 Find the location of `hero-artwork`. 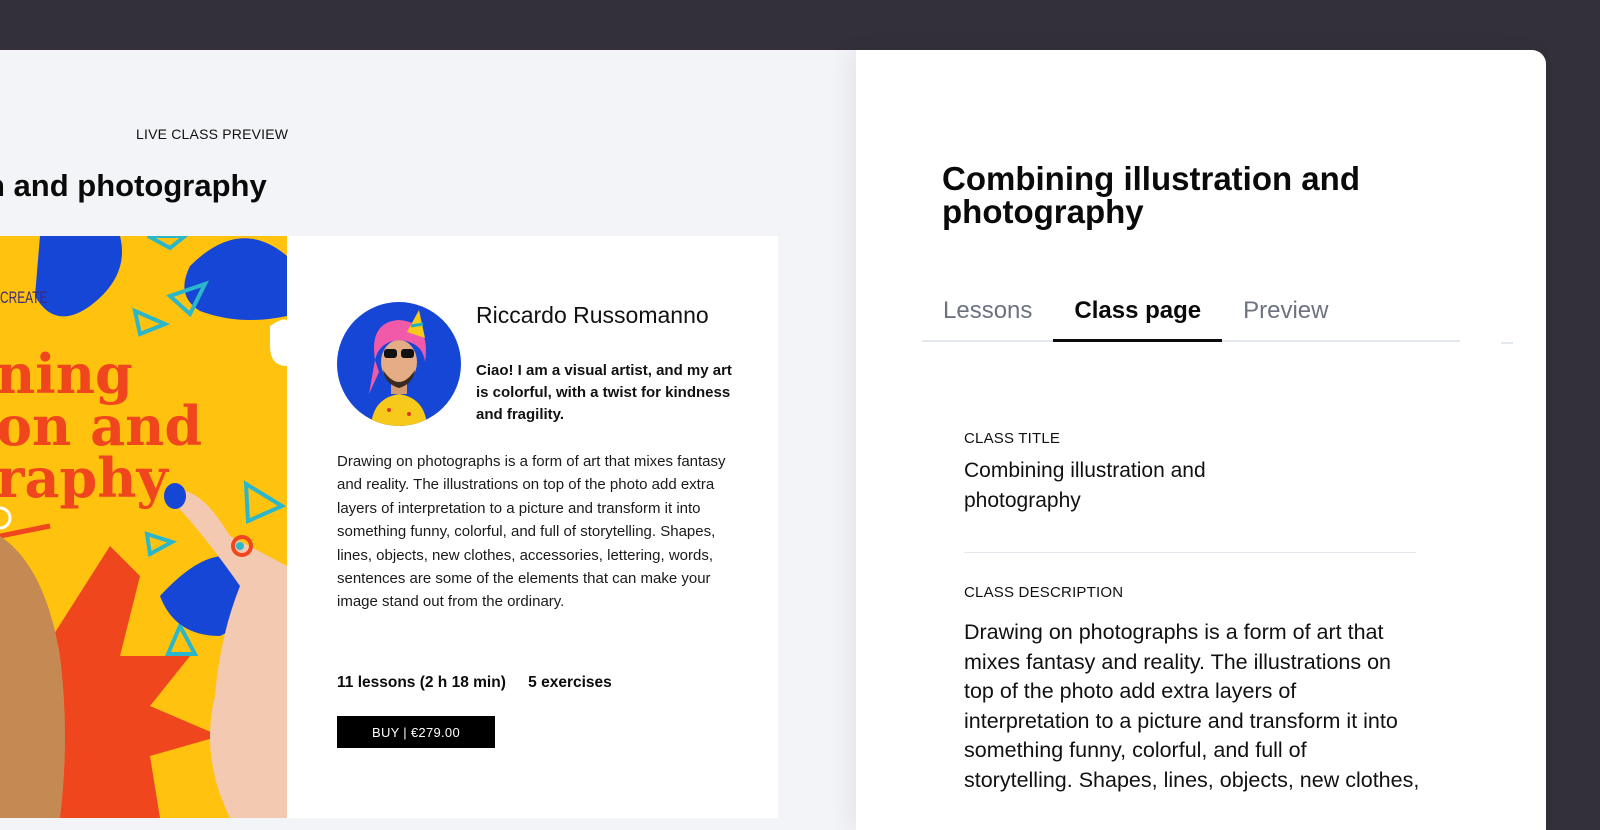

hero-artwork is located at coordinates (143, 527).